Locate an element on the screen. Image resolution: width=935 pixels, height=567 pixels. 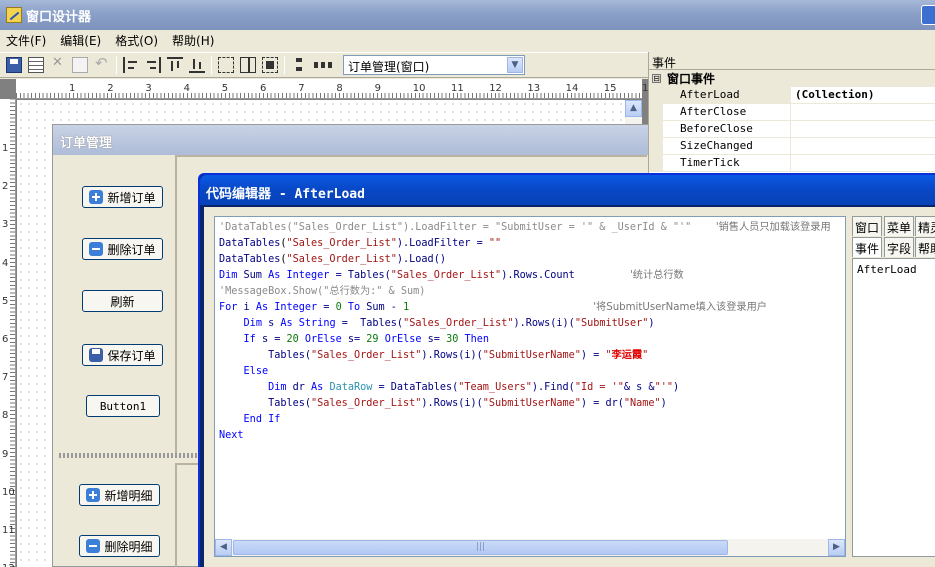
code-token: Then is located at coordinates (477, 339).